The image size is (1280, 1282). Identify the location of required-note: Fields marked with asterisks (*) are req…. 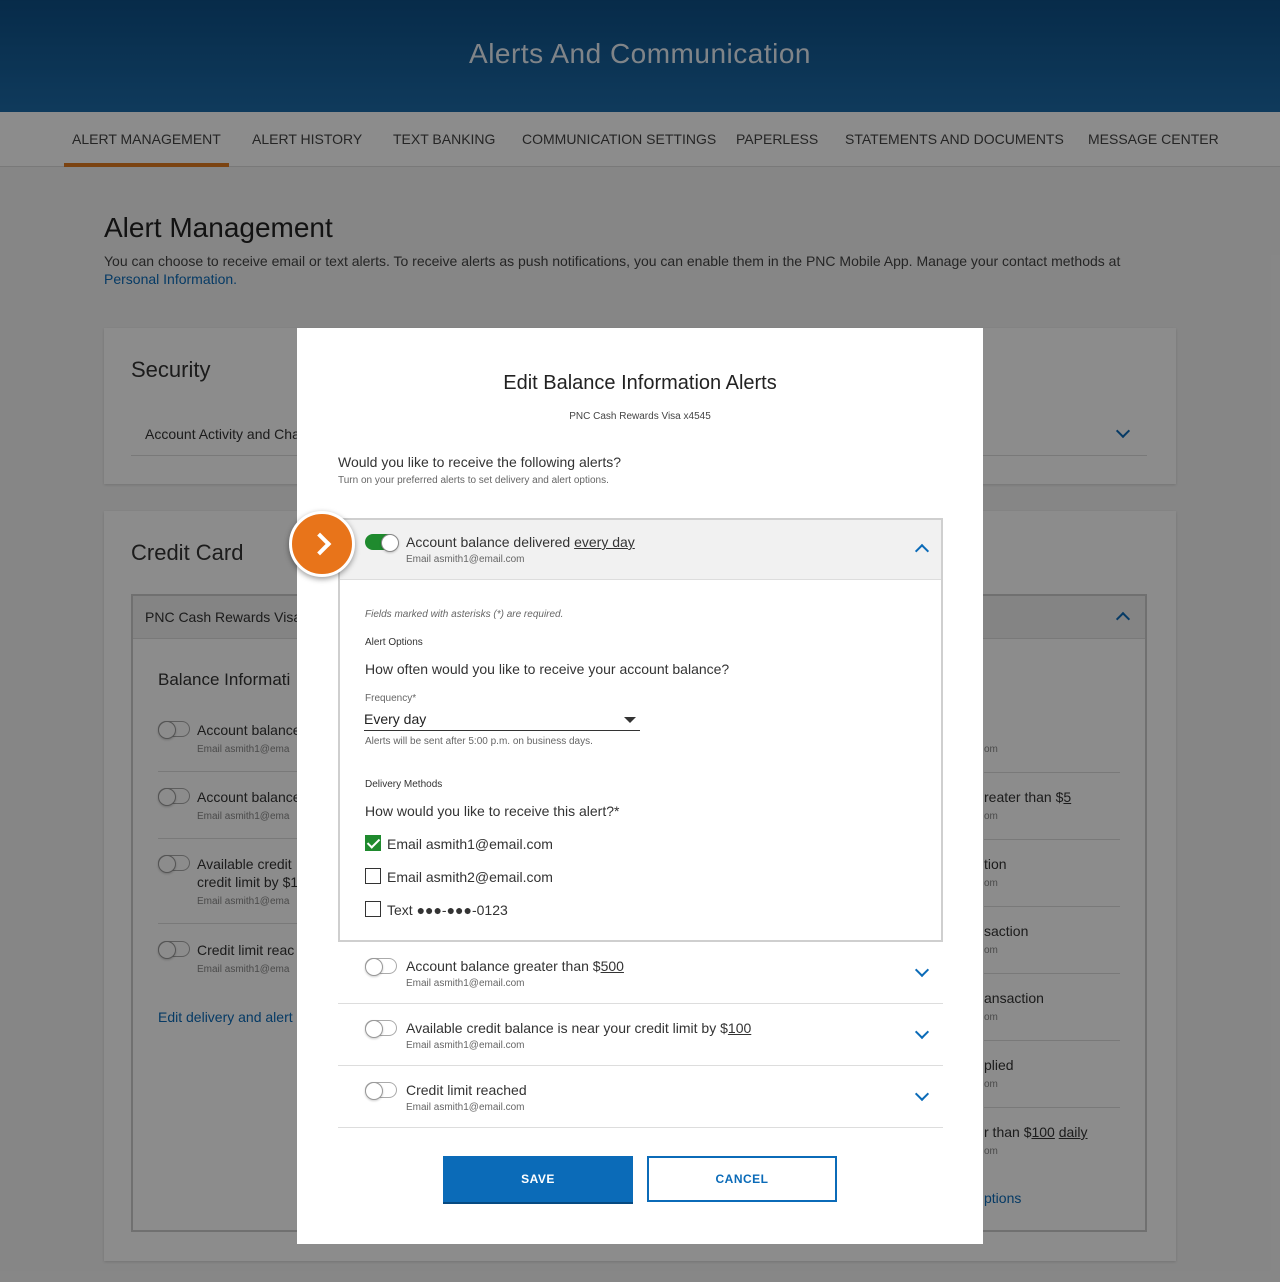
(464, 614).